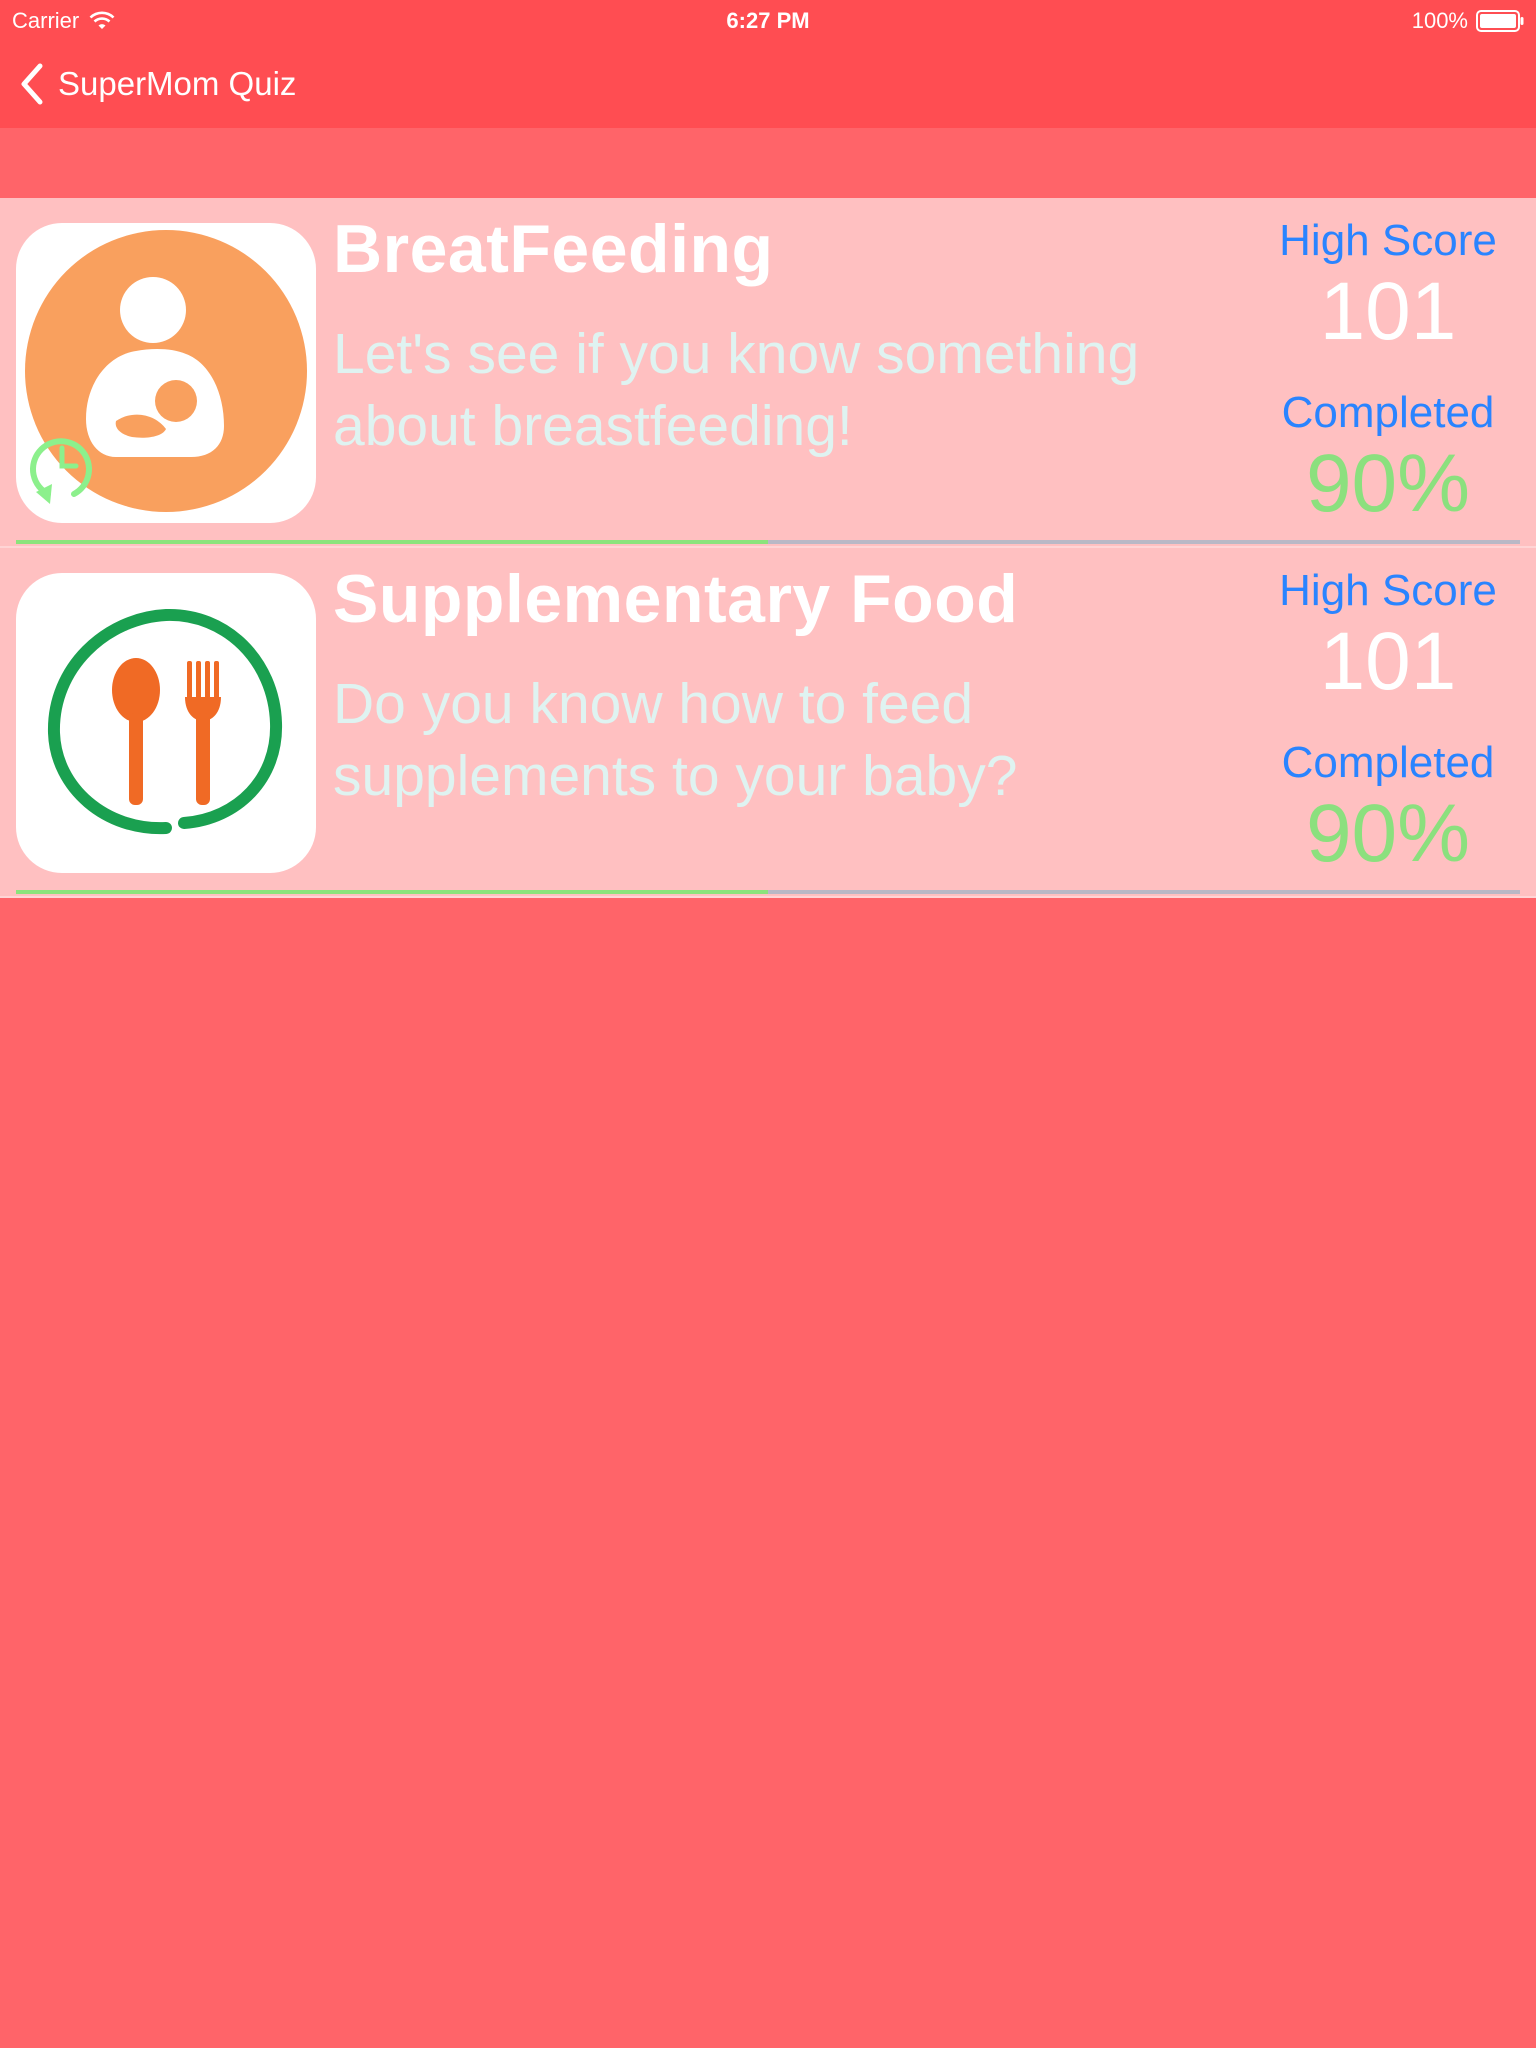 The height and width of the screenshot is (2048, 1536). I want to click on chevron-left-icon, so click(32, 84).